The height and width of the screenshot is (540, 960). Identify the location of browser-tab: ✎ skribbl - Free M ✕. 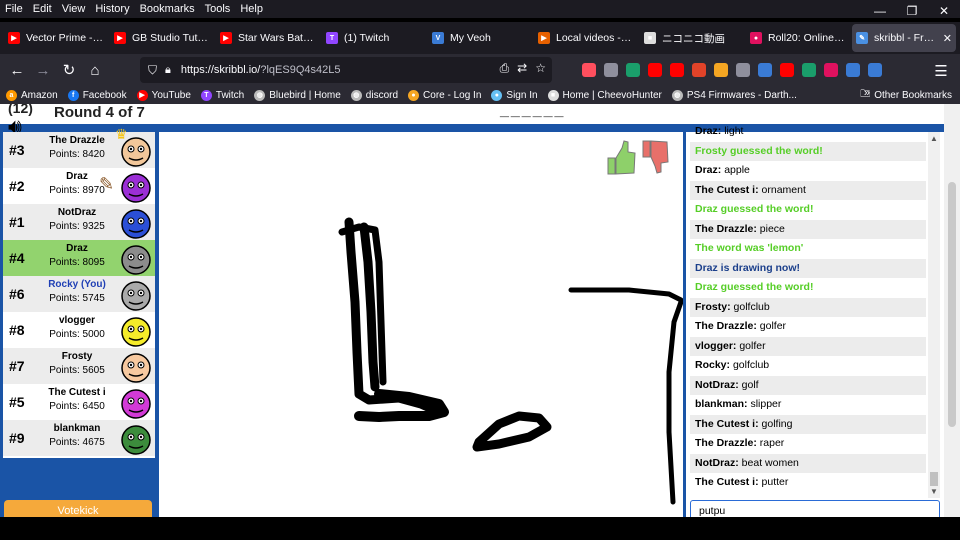
(904, 38).